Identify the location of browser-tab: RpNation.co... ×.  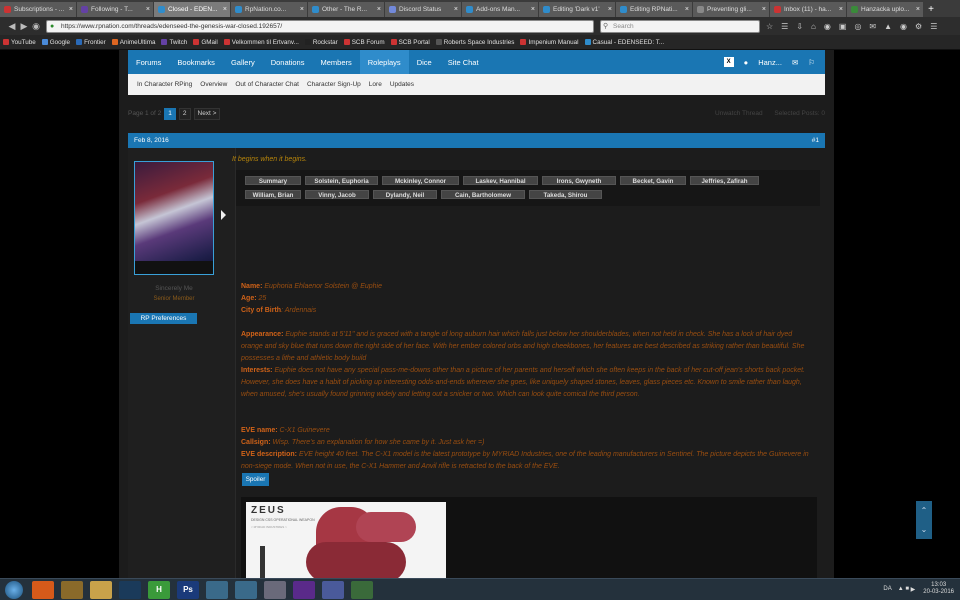
(269, 9).